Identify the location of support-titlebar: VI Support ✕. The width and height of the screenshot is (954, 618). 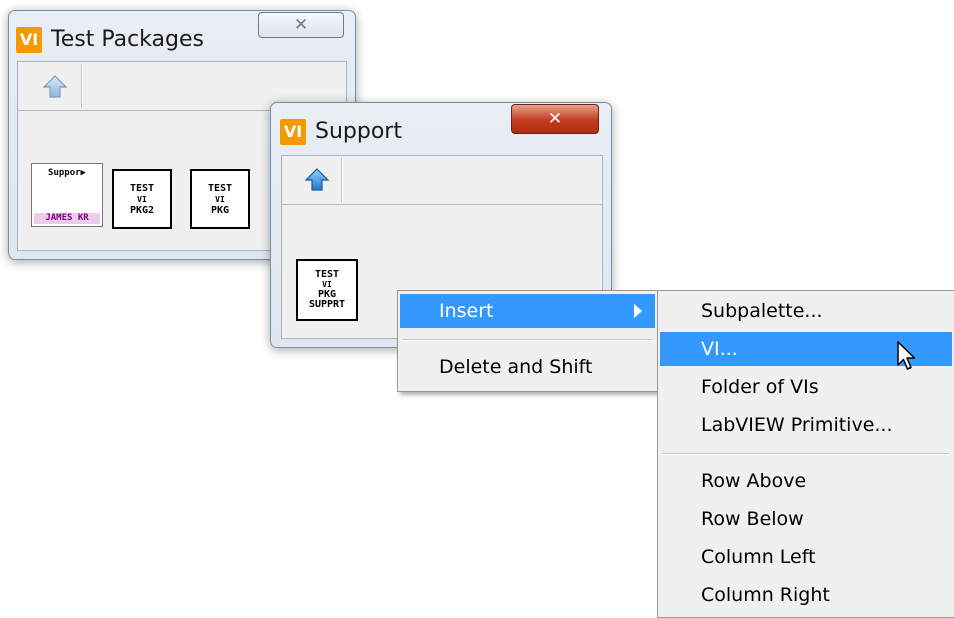
(441, 126).